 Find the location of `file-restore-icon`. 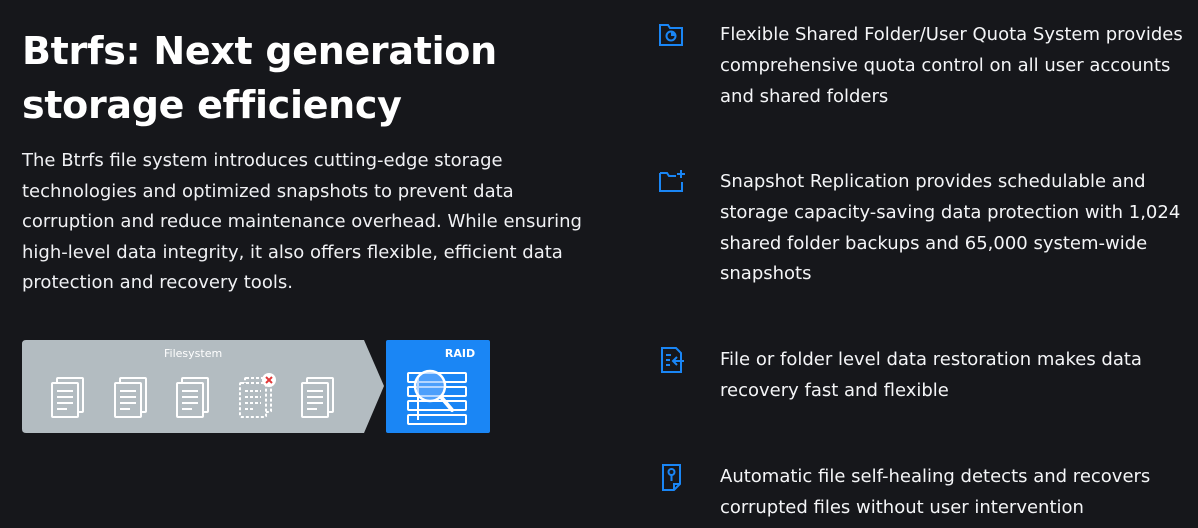

file-restore-icon is located at coordinates (672, 360).